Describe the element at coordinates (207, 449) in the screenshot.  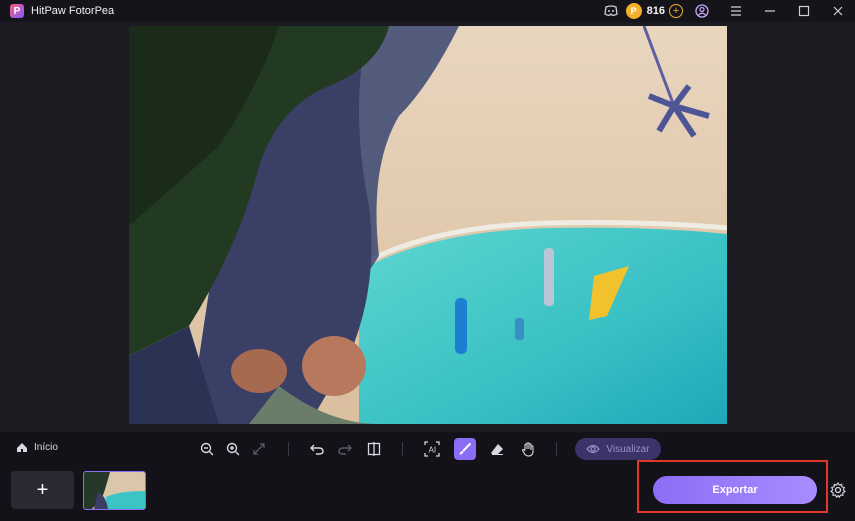
I see `zoom-out-icon` at that location.